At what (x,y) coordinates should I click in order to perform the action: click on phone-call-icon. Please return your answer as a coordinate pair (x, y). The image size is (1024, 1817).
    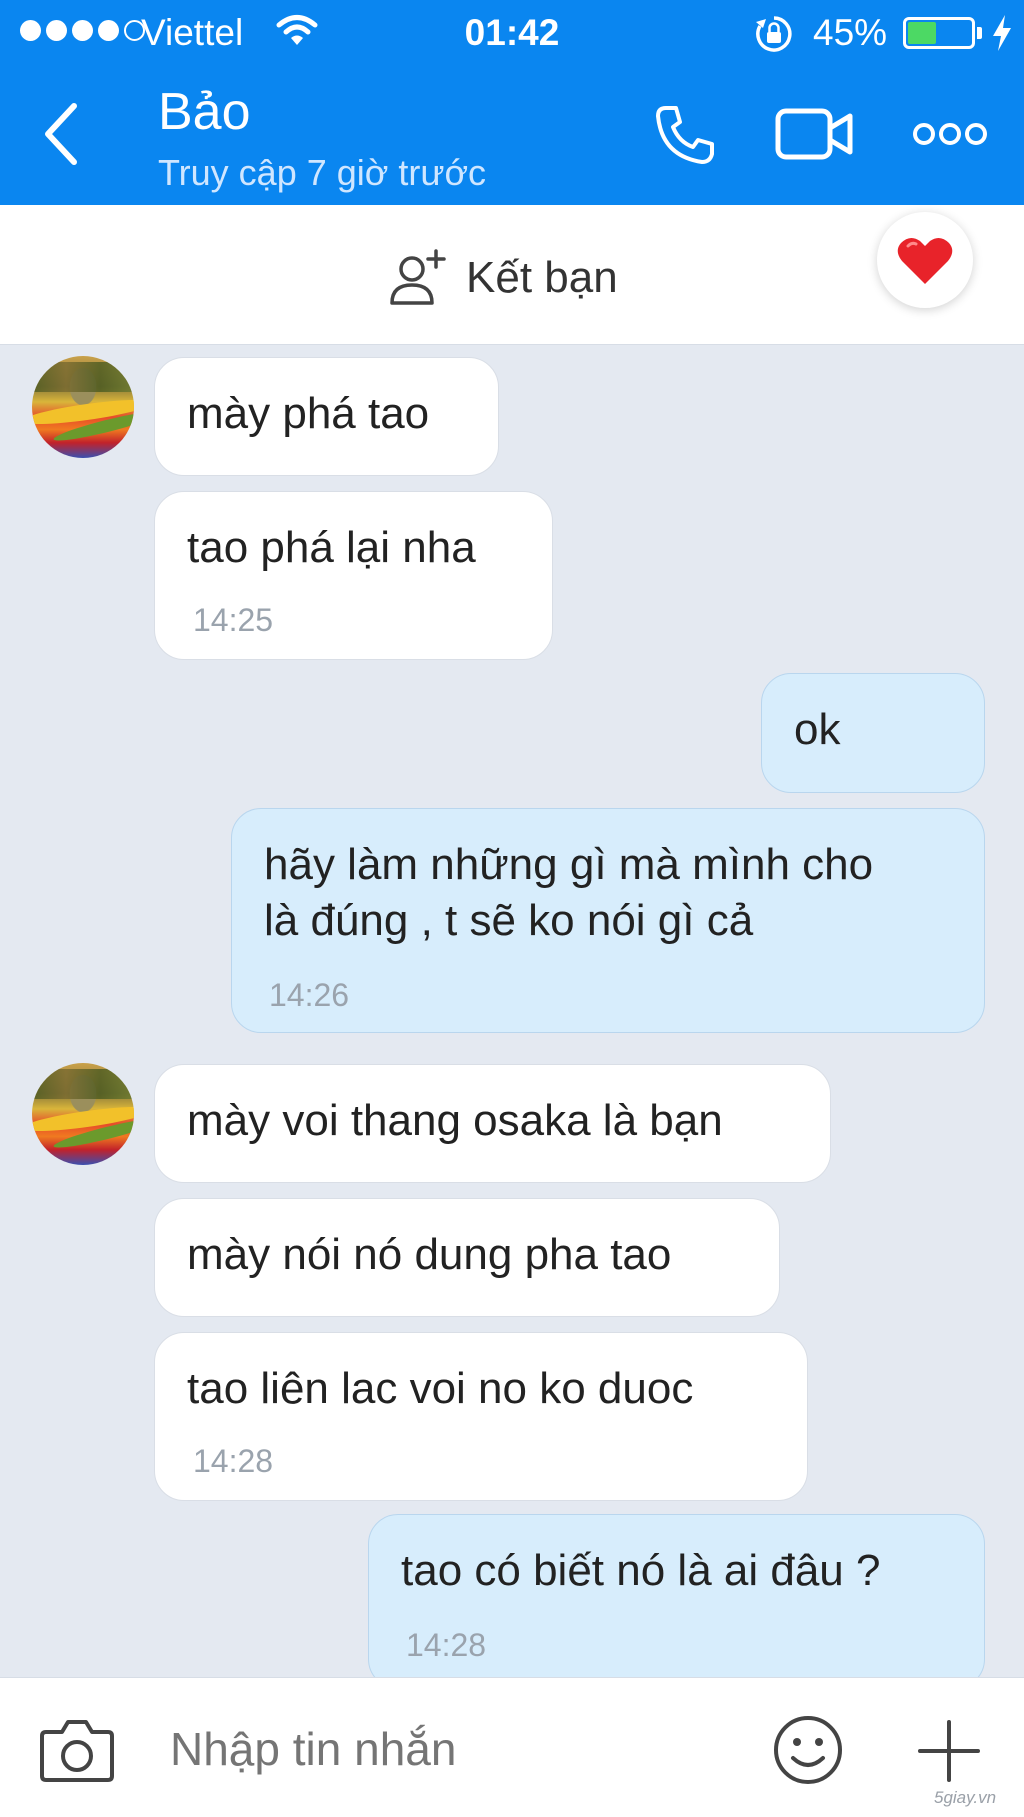
    Looking at the image, I should click on (685, 135).